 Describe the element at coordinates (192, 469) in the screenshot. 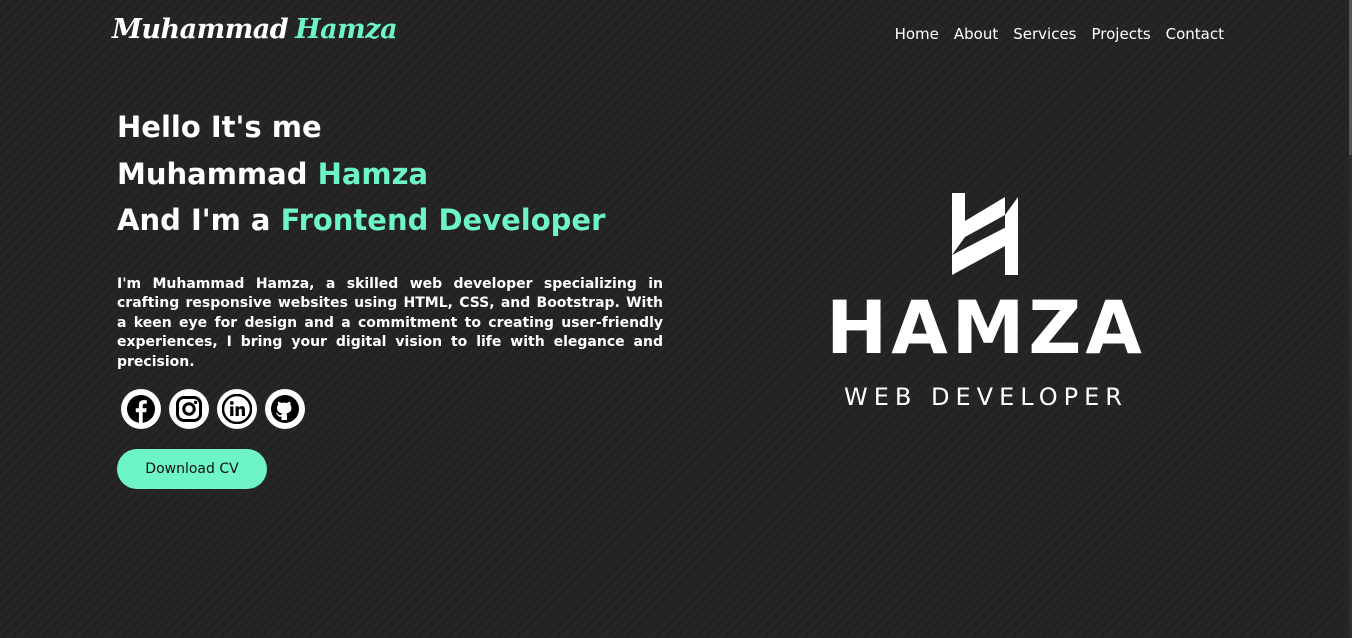

I see `download-cv-button: Download CV` at that location.